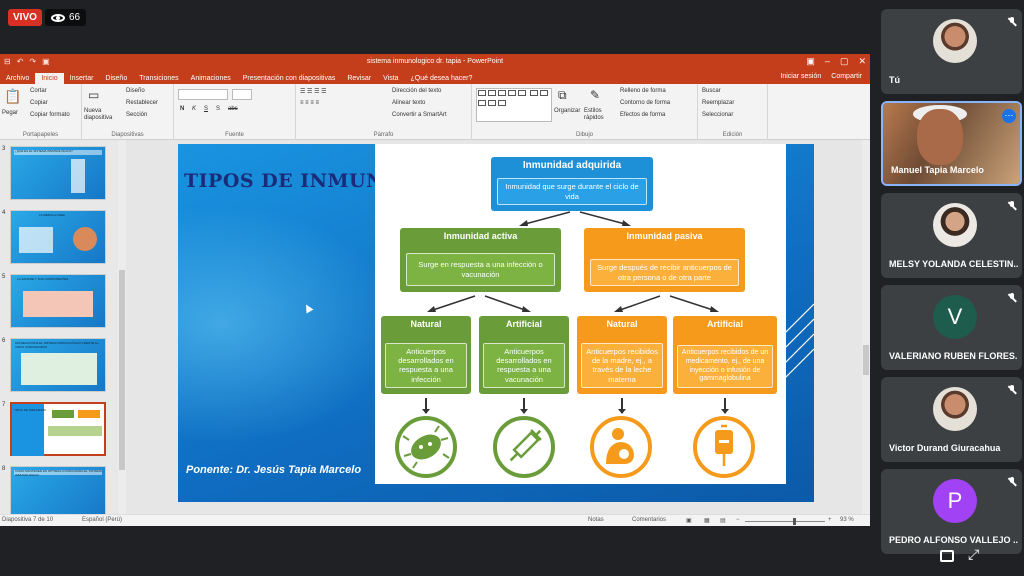  Describe the element at coordinates (718, 103) in the screenshot. I see `replace-button: Reemplazar` at that location.